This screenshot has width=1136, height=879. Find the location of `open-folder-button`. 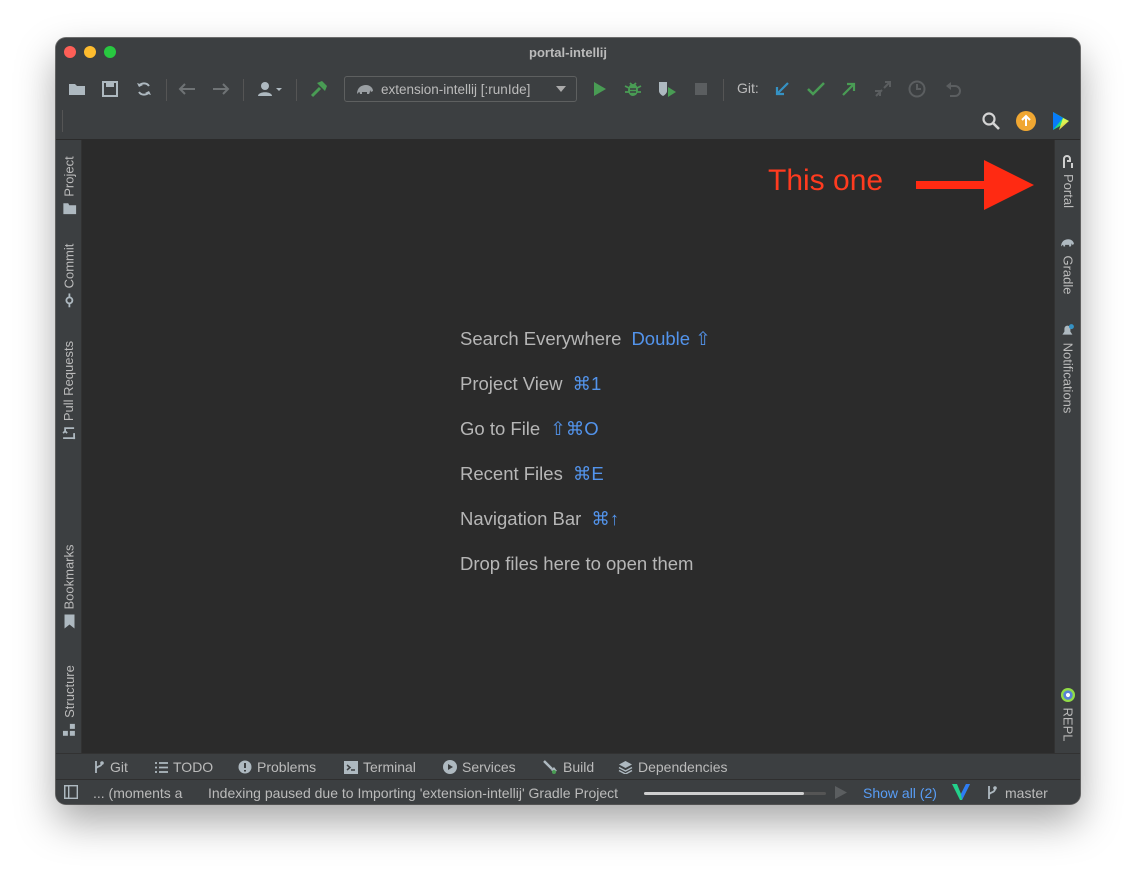

open-folder-button is located at coordinates (77, 89).